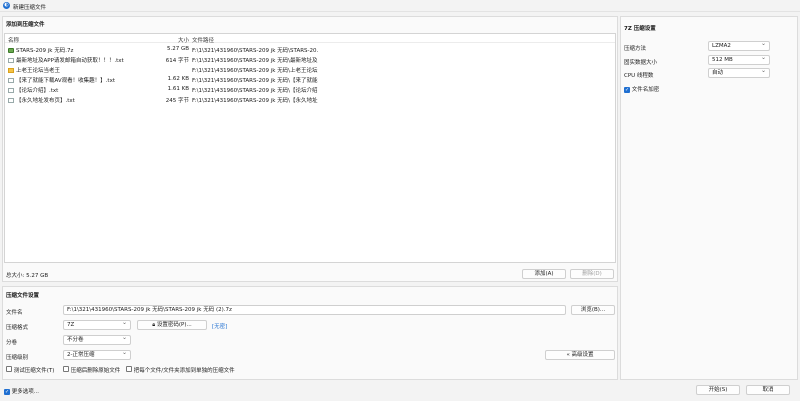 The width and height of the screenshot is (800, 401). What do you see at coordinates (739, 60) in the screenshot?
I see `dict-select: 512 MB` at bounding box center [739, 60].